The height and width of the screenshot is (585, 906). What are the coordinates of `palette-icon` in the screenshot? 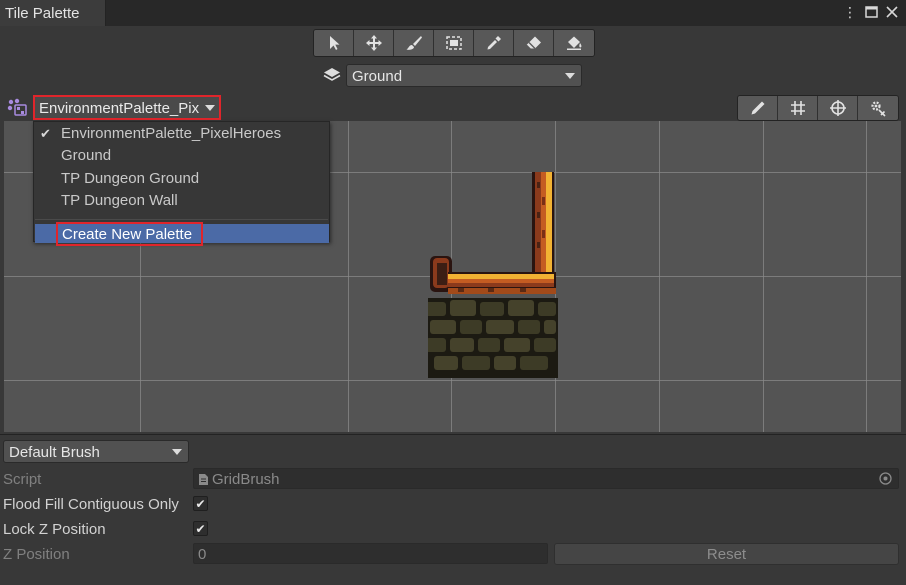 It's located at (17, 107).